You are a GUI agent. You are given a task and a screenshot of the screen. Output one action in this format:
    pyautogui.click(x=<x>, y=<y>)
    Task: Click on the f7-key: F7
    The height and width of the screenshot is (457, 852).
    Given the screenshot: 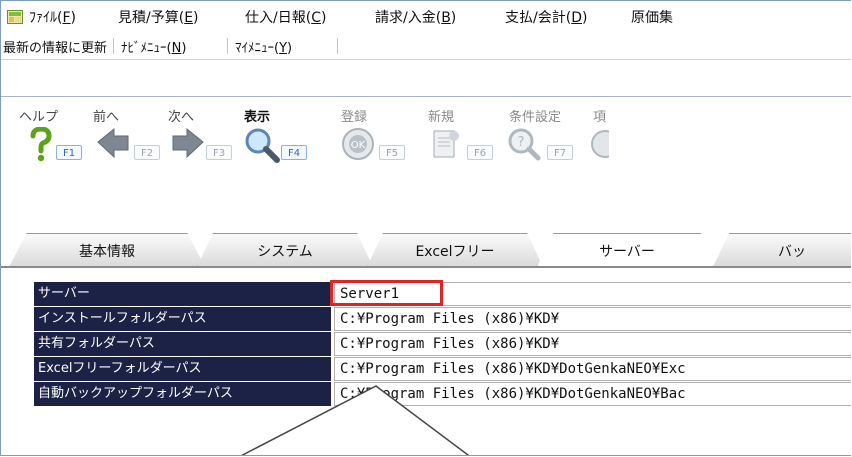 What is the action you would take?
    pyautogui.click(x=560, y=152)
    